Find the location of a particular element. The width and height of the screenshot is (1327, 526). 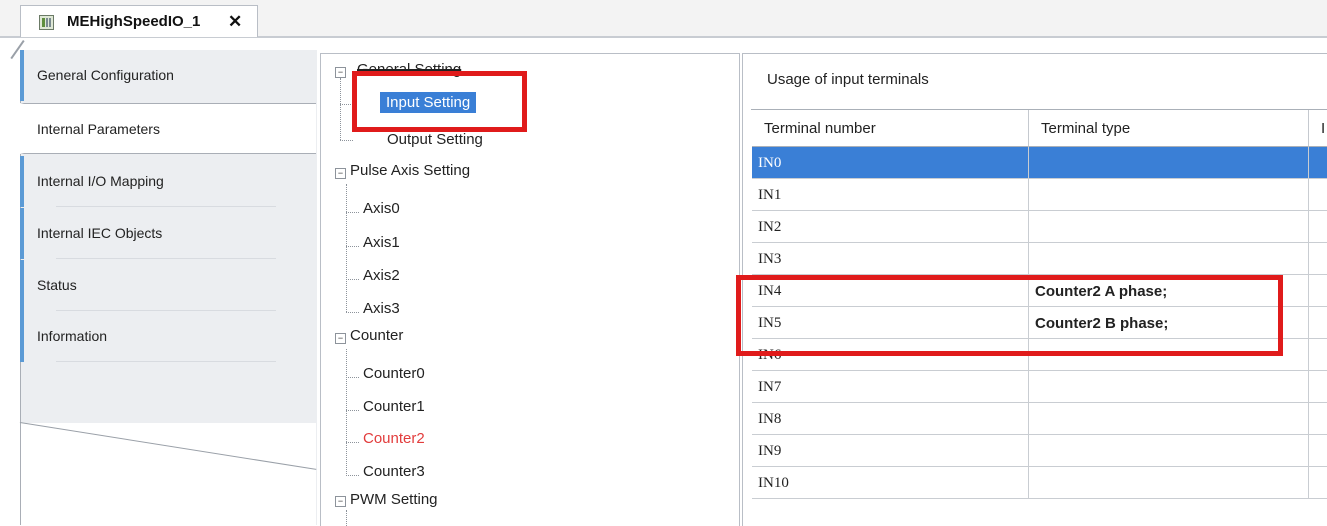

tree-node-general-setting: General Setting is located at coordinates (409, 69).